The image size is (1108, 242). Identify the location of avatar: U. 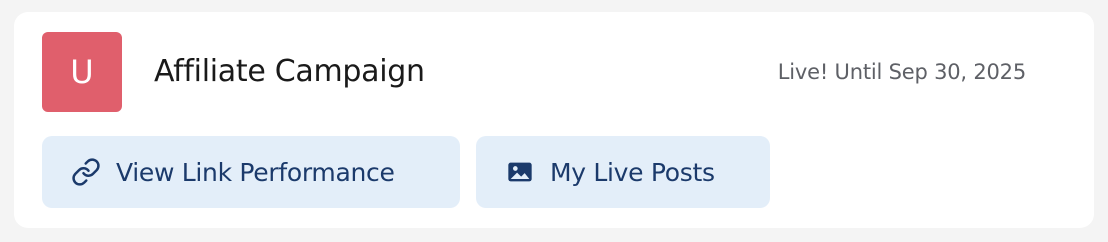
(82, 72).